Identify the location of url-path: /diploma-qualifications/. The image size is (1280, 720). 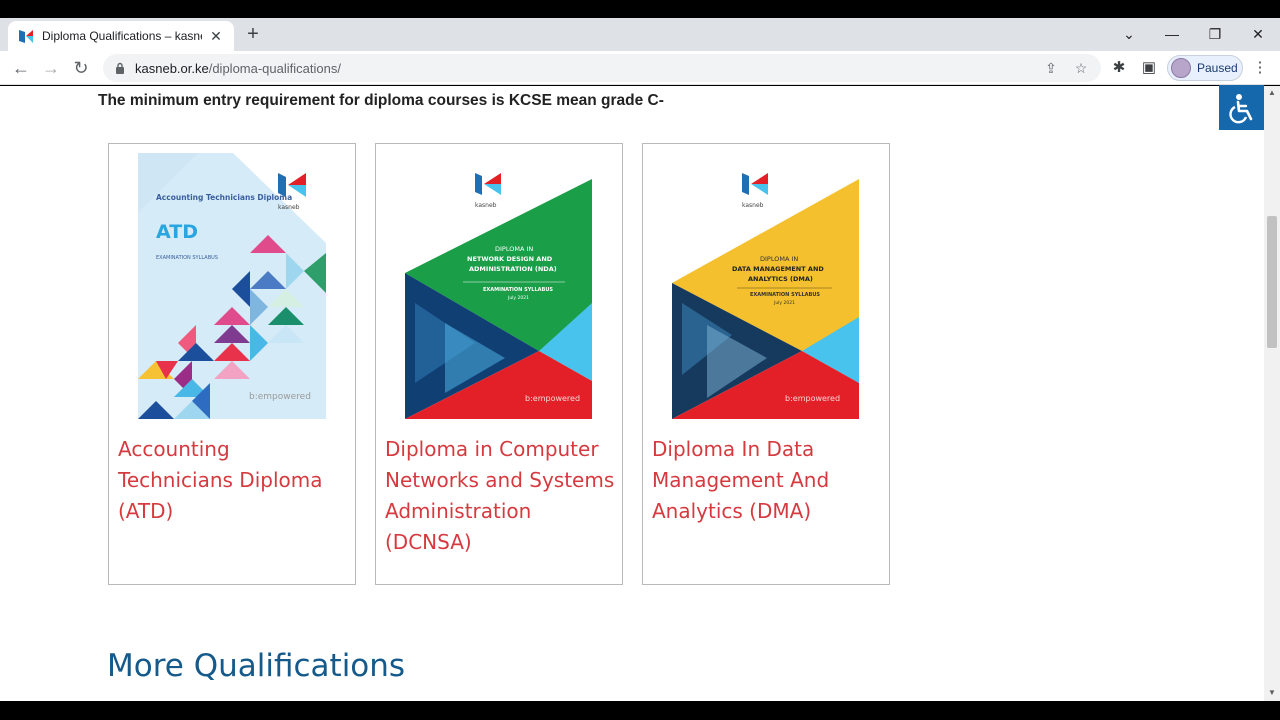
(274, 68).